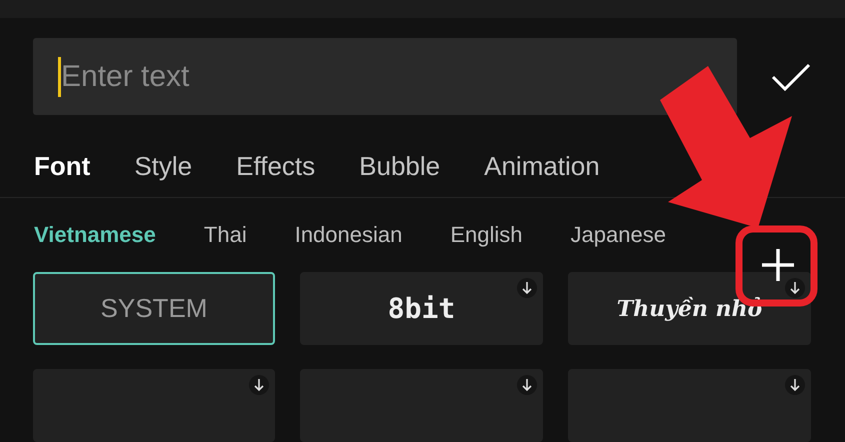  Describe the element at coordinates (163, 166) in the screenshot. I see `tab: Style` at that location.